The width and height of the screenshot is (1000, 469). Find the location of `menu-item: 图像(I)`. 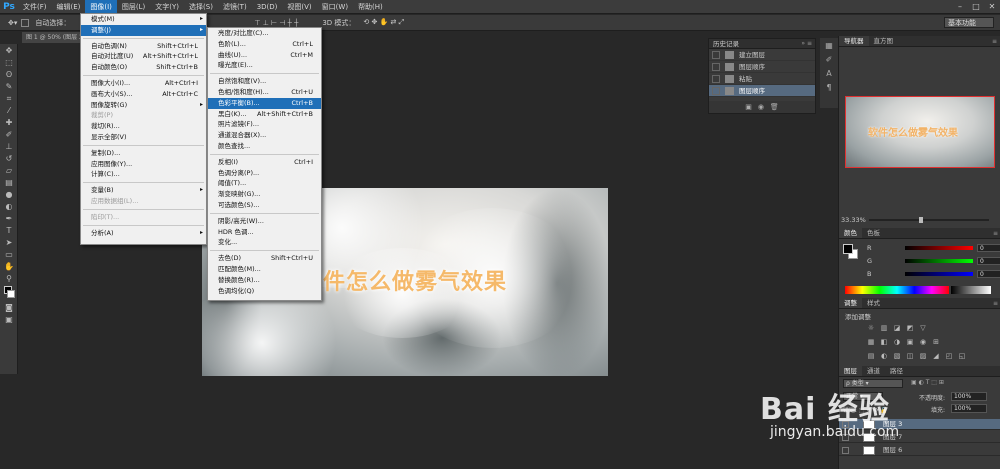

menu-item: 图像(I) is located at coordinates (101, 7).